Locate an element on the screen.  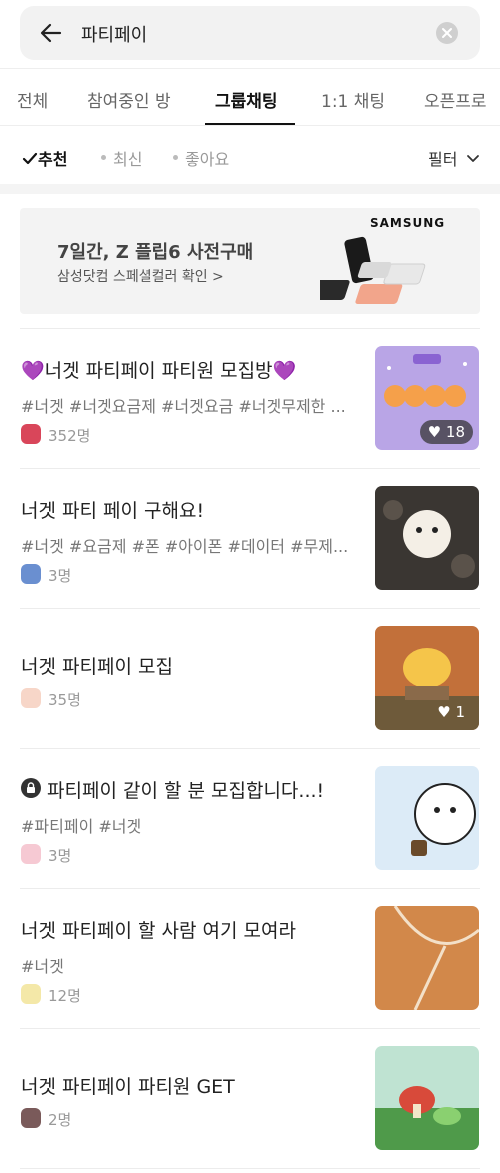
ad-title: 7일간, Z 플립6 사전구매 is located at coordinates (155, 252).